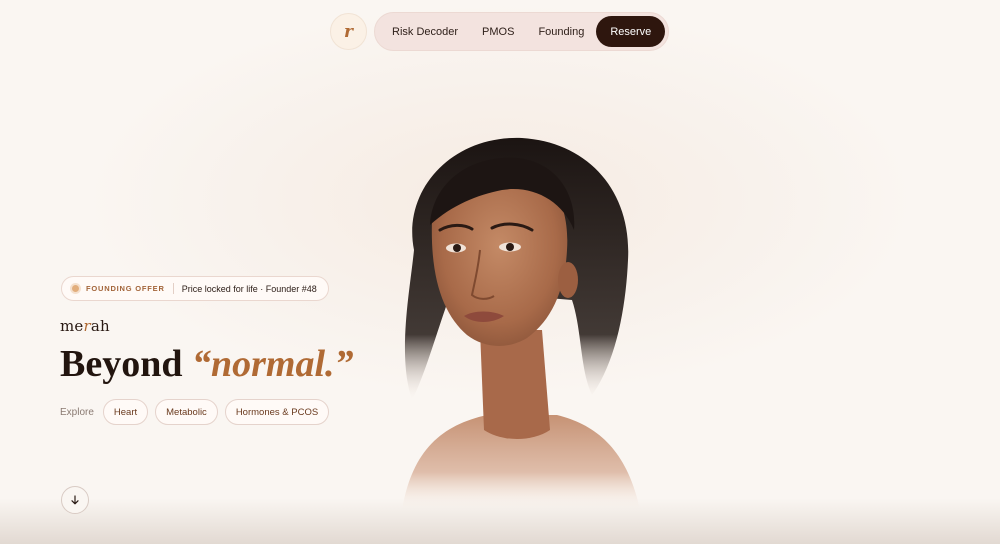 The width and height of the screenshot is (1000, 544). Describe the element at coordinates (100, 326) in the screenshot. I see `wordmark-post: ah` at that location.